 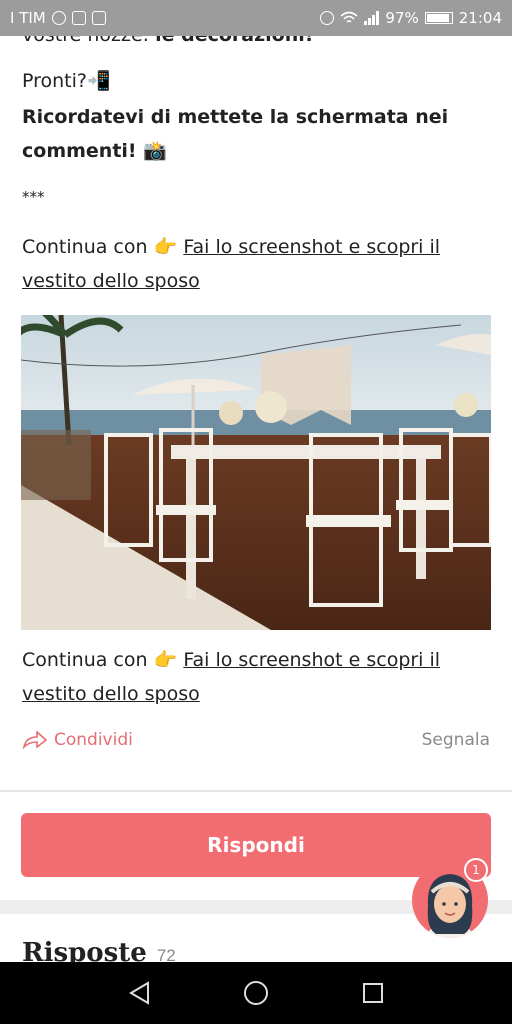 What do you see at coordinates (98, 18) in the screenshot?
I see `photo-icon` at bounding box center [98, 18].